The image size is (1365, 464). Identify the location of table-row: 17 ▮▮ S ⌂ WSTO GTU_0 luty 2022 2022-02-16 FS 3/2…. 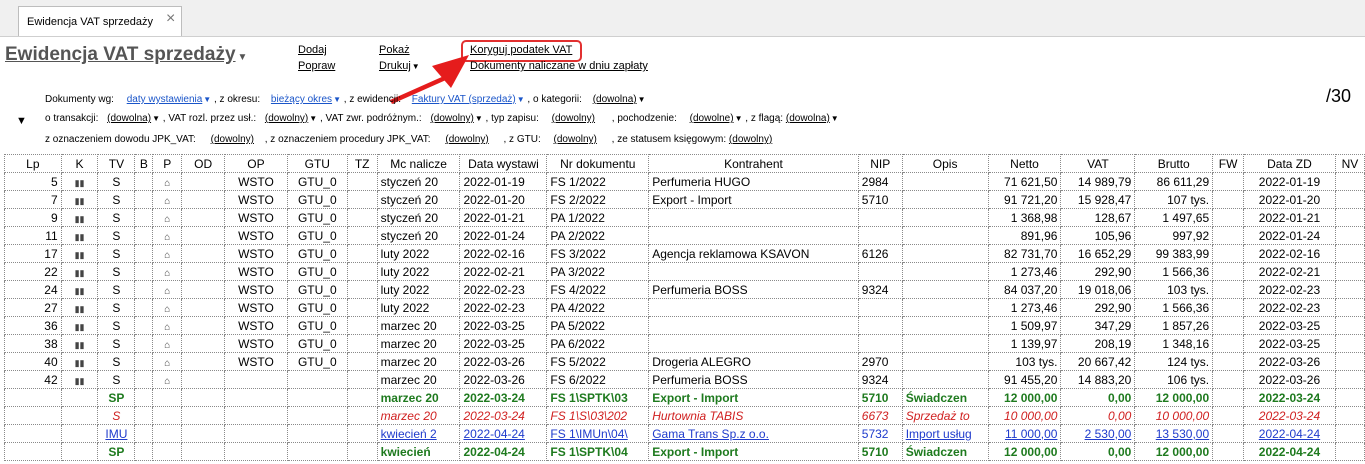
(684, 253).